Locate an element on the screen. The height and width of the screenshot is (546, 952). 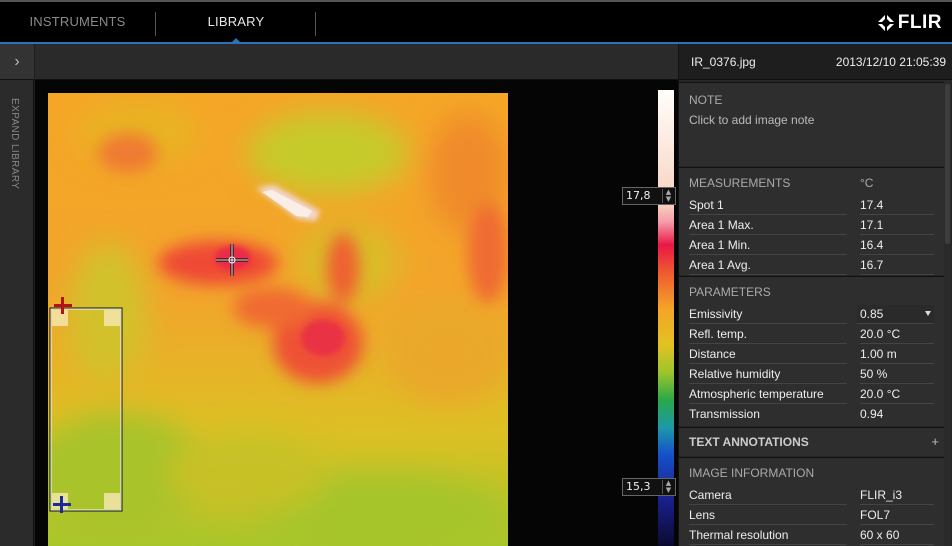
image-filename: IR_0376.jpg is located at coordinates (723, 61).